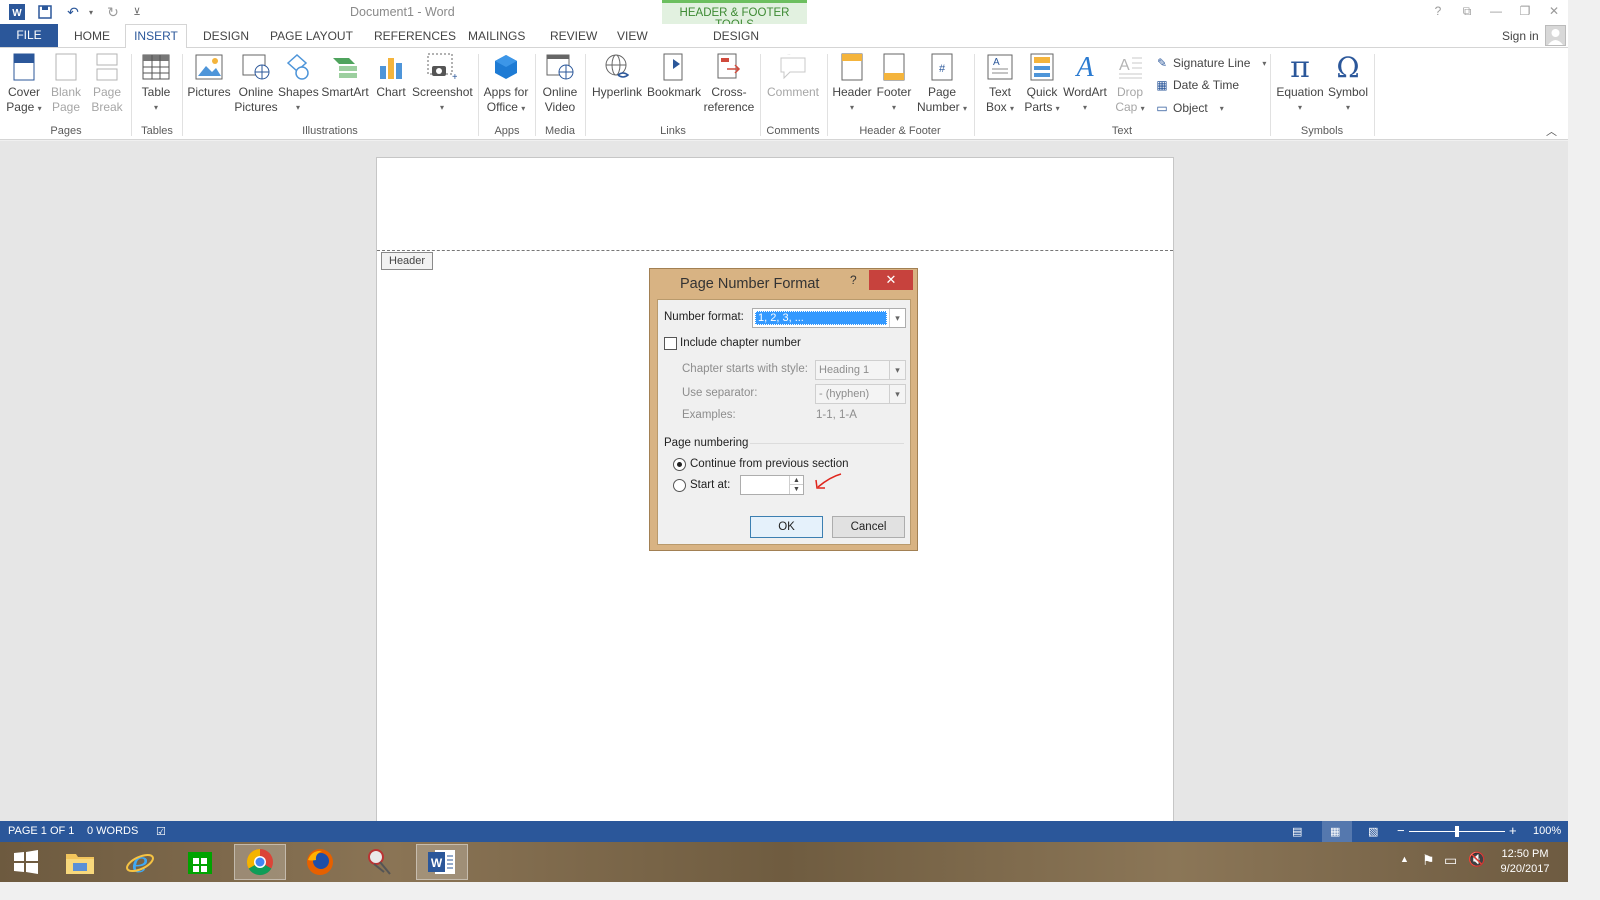 Image resolution: width=1600 pixels, height=900 pixels. What do you see at coordinates (1428, 860) in the screenshot?
I see `action-center-icon: ⚑` at bounding box center [1428, 860].